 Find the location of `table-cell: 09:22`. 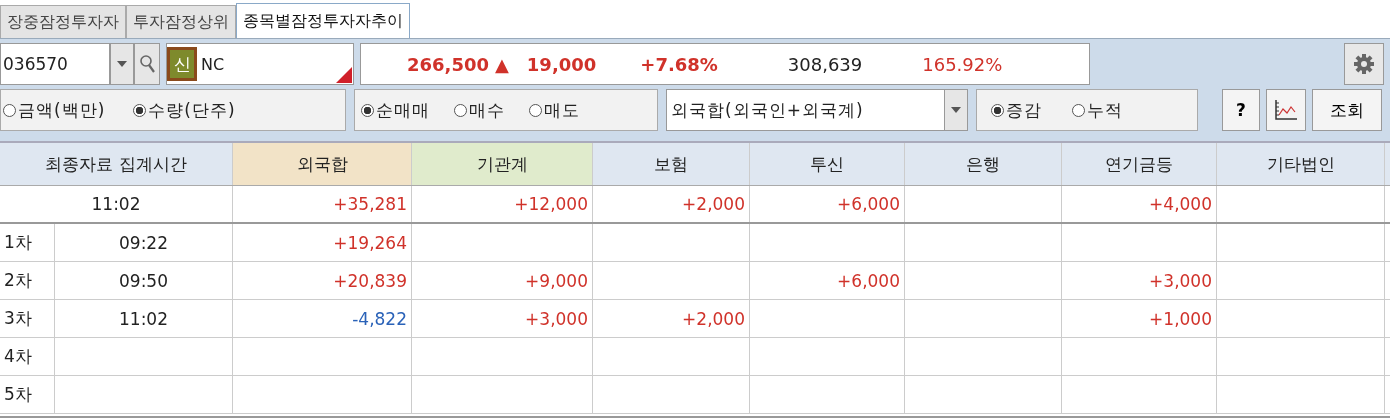

table-cell: 09:22 is located at coordinates (143, 242).